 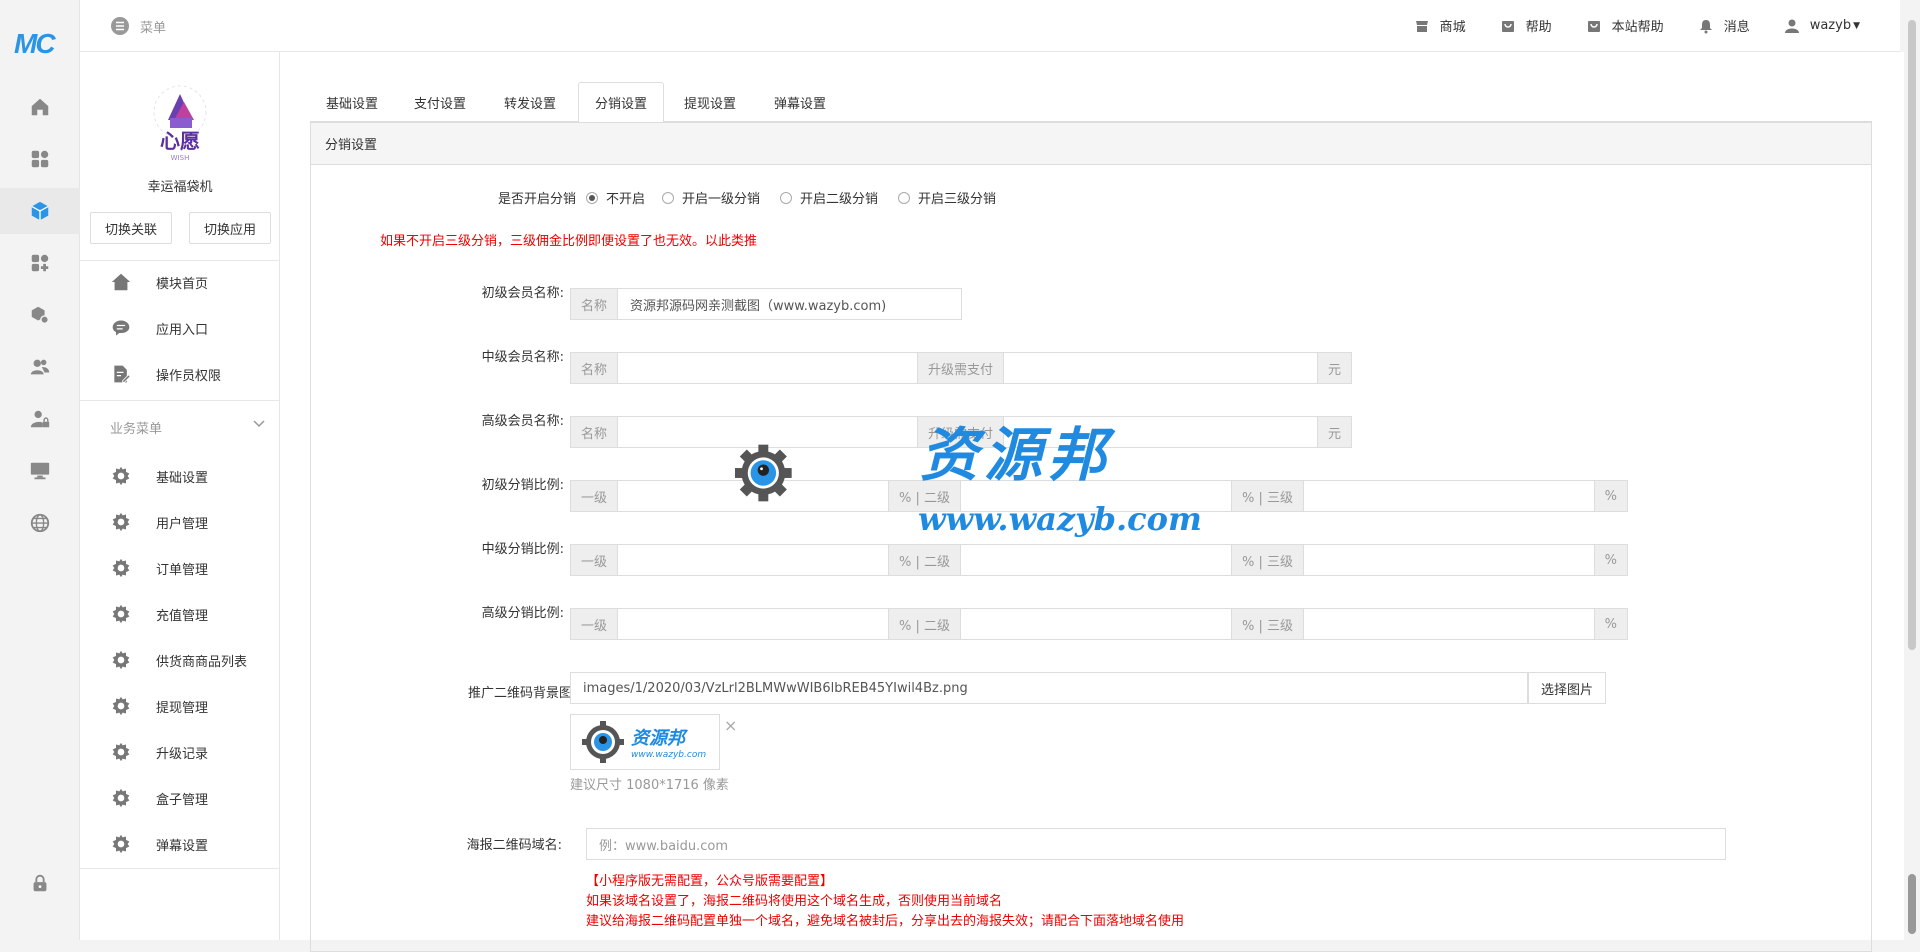 What do you see at coordinates (626, 199) in the screenshot?
I see `radio-label: 不开启` at bounding box center [626, 199].